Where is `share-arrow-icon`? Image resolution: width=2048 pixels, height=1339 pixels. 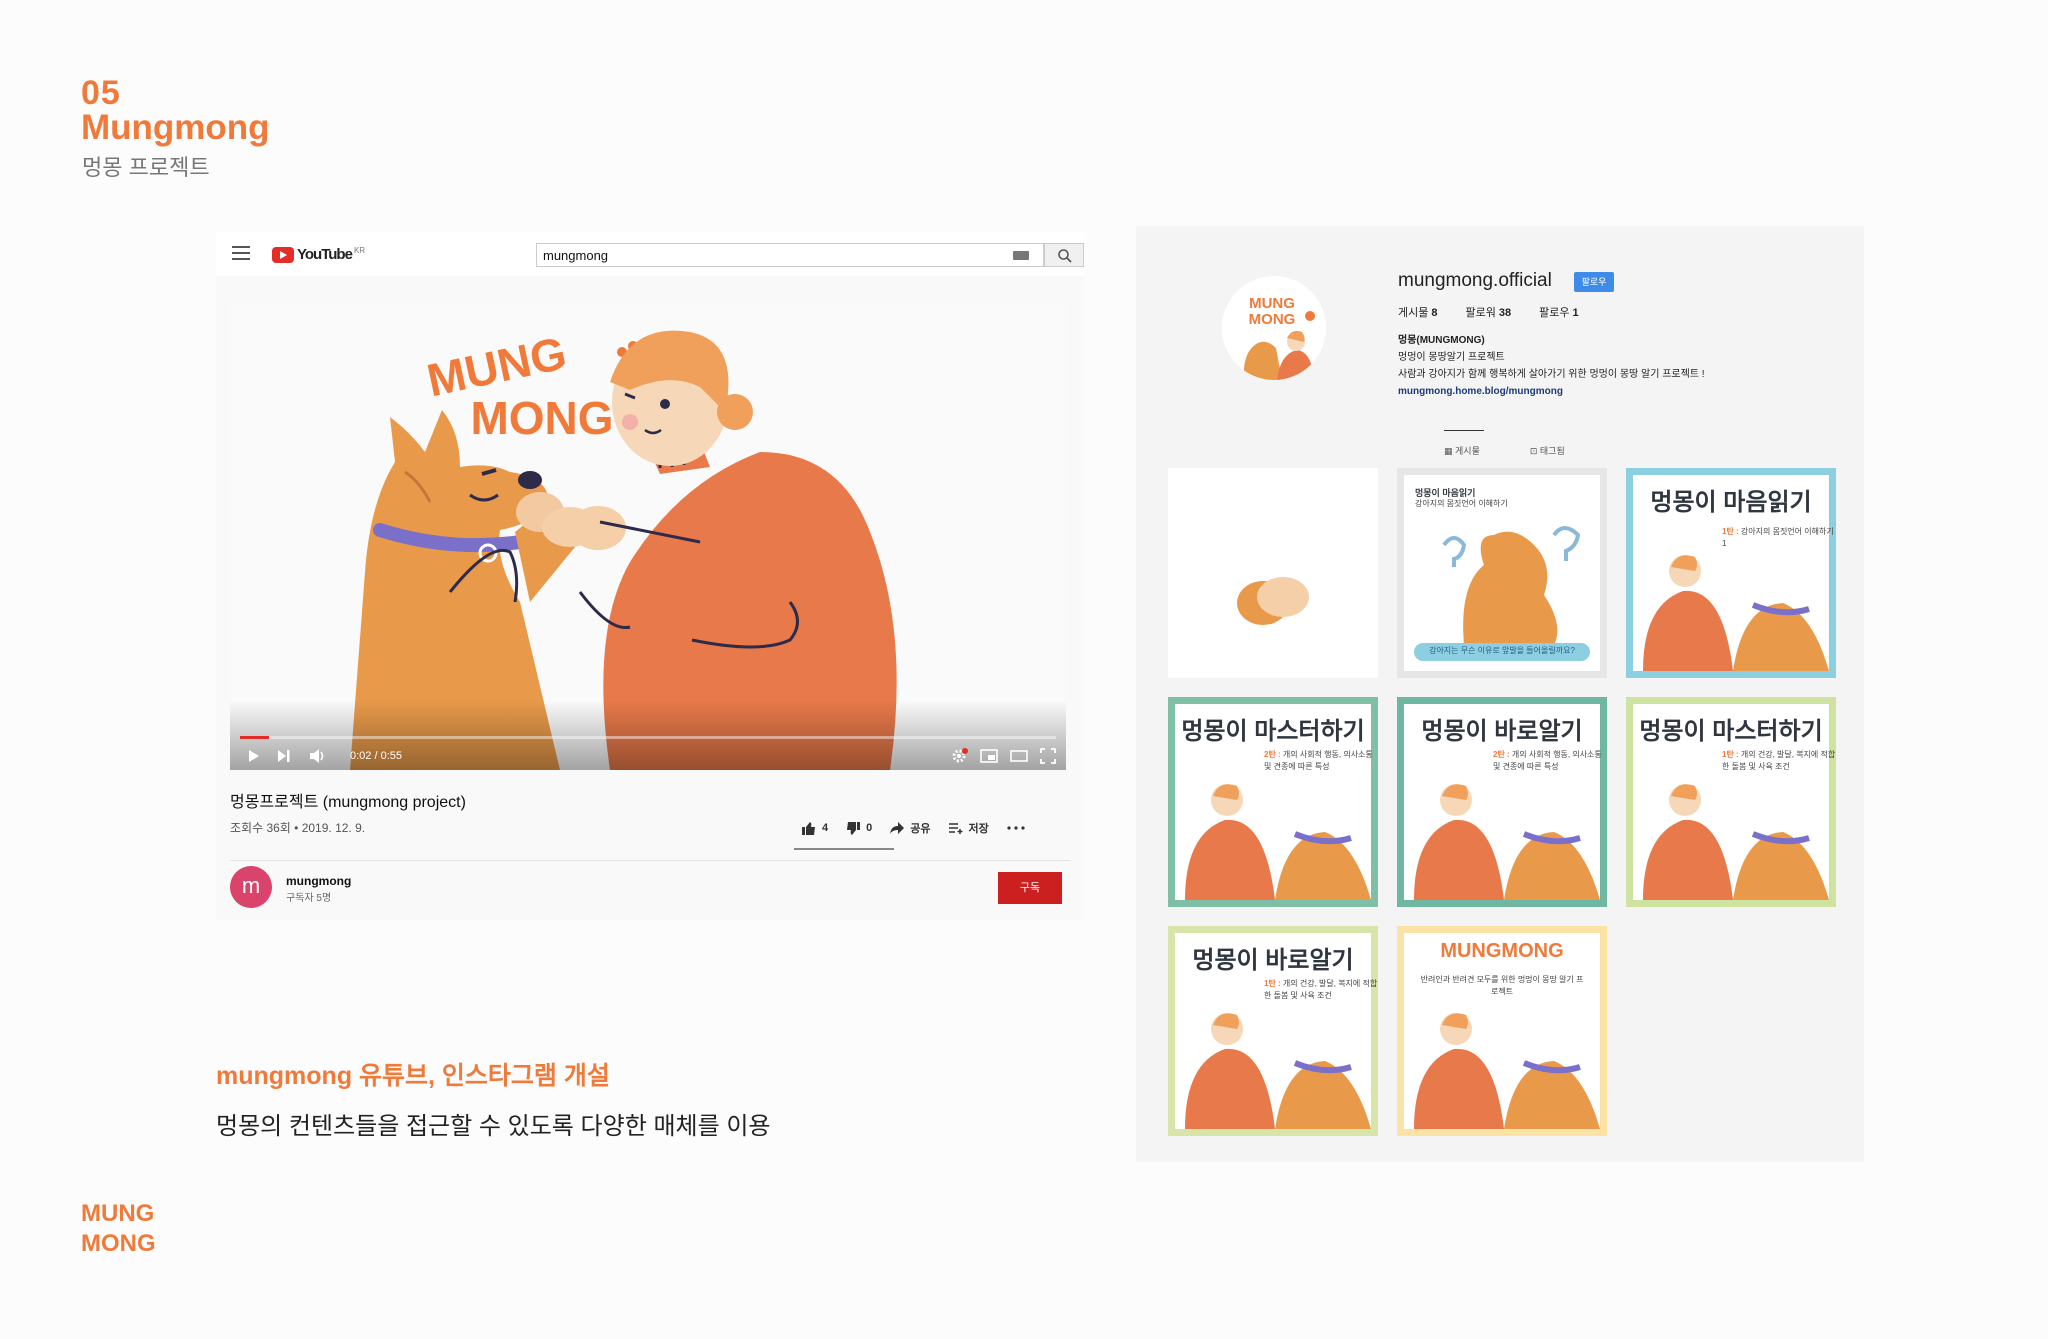 share-arrow-icon is located at coordinates (897, 828).